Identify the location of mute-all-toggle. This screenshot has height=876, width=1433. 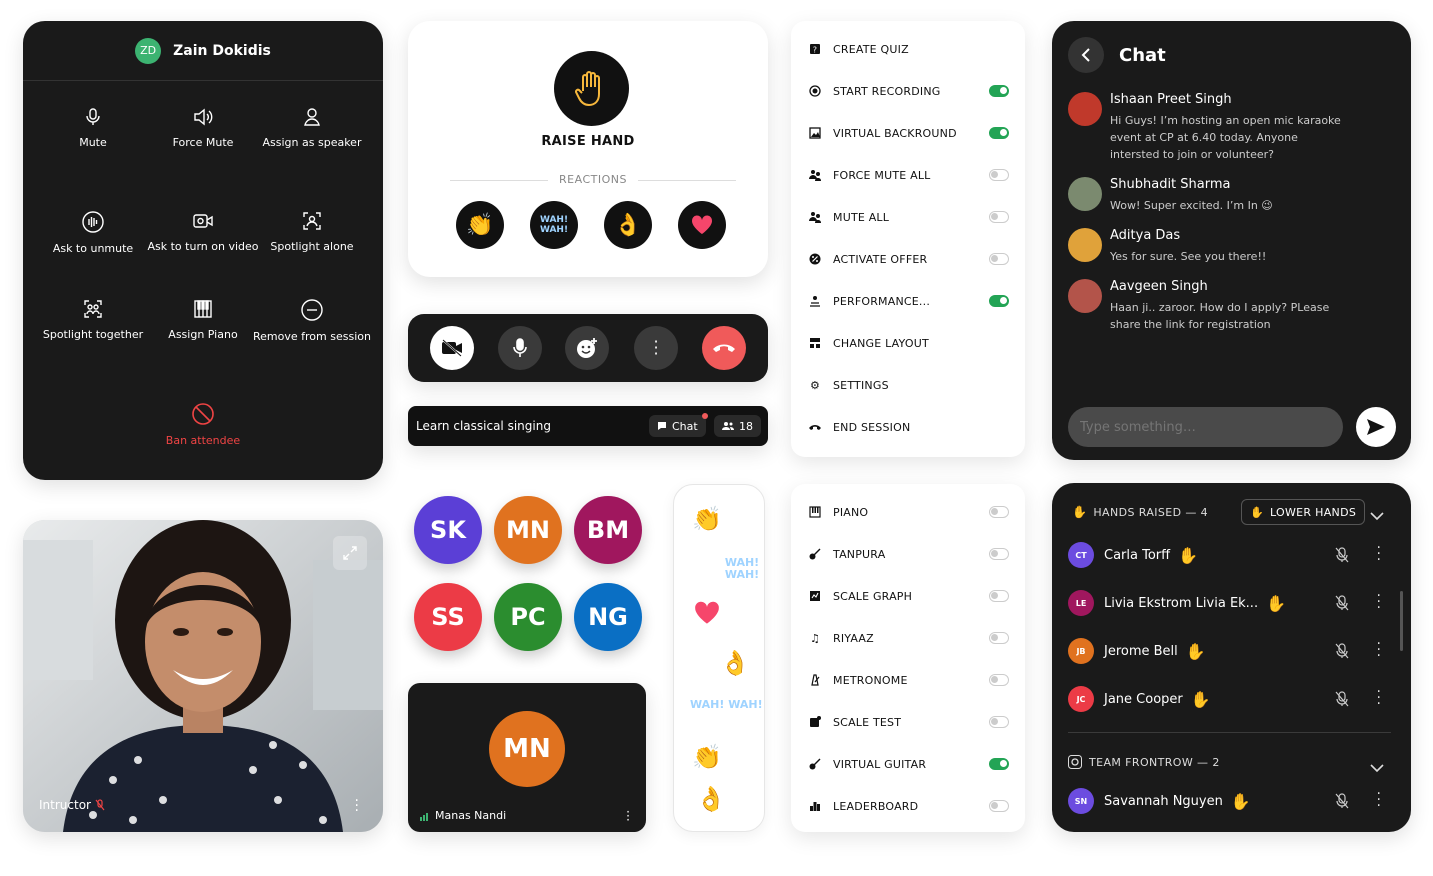
(999, 217).